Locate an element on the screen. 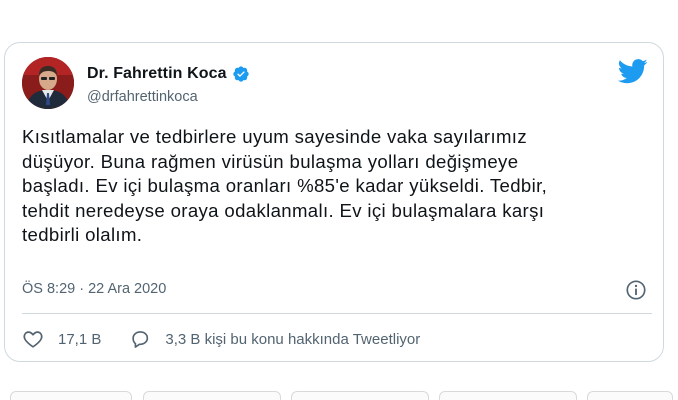 The width and height of the screenshot is (678, 400). like-count: 17,1 B is located at coordinates (80, 339).